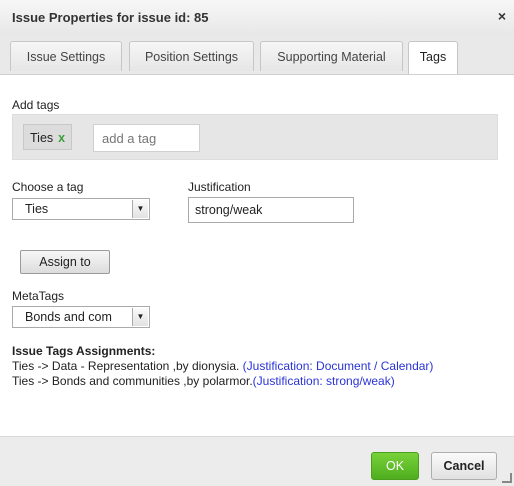 Image resolution: width=514 pixels, height=486 pixels. What do you see at coordinates (84, 351) in the screenshot?
I see `assignments-title: Issue Tags Assignments:` at bounding box center [84, 351].